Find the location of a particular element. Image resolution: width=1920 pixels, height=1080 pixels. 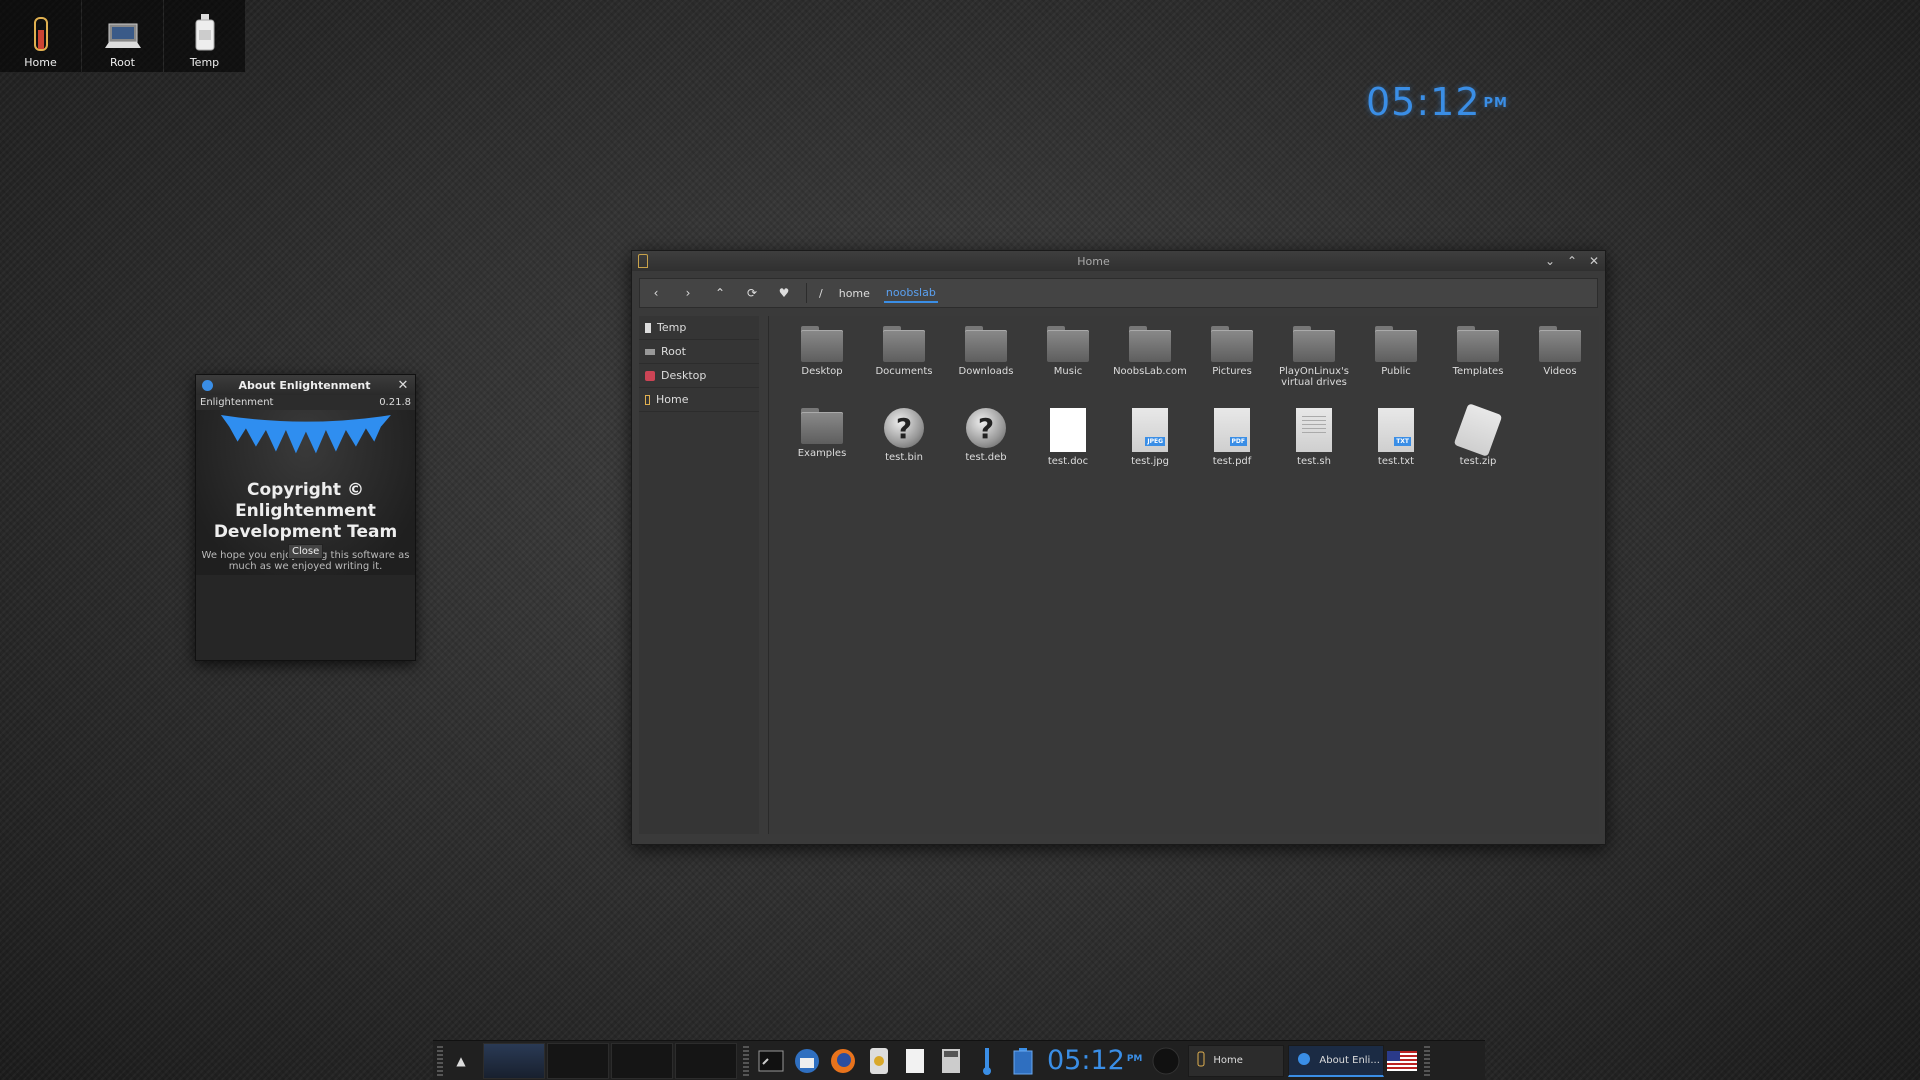

media-player-icon is located at coordinates (879, 1061).